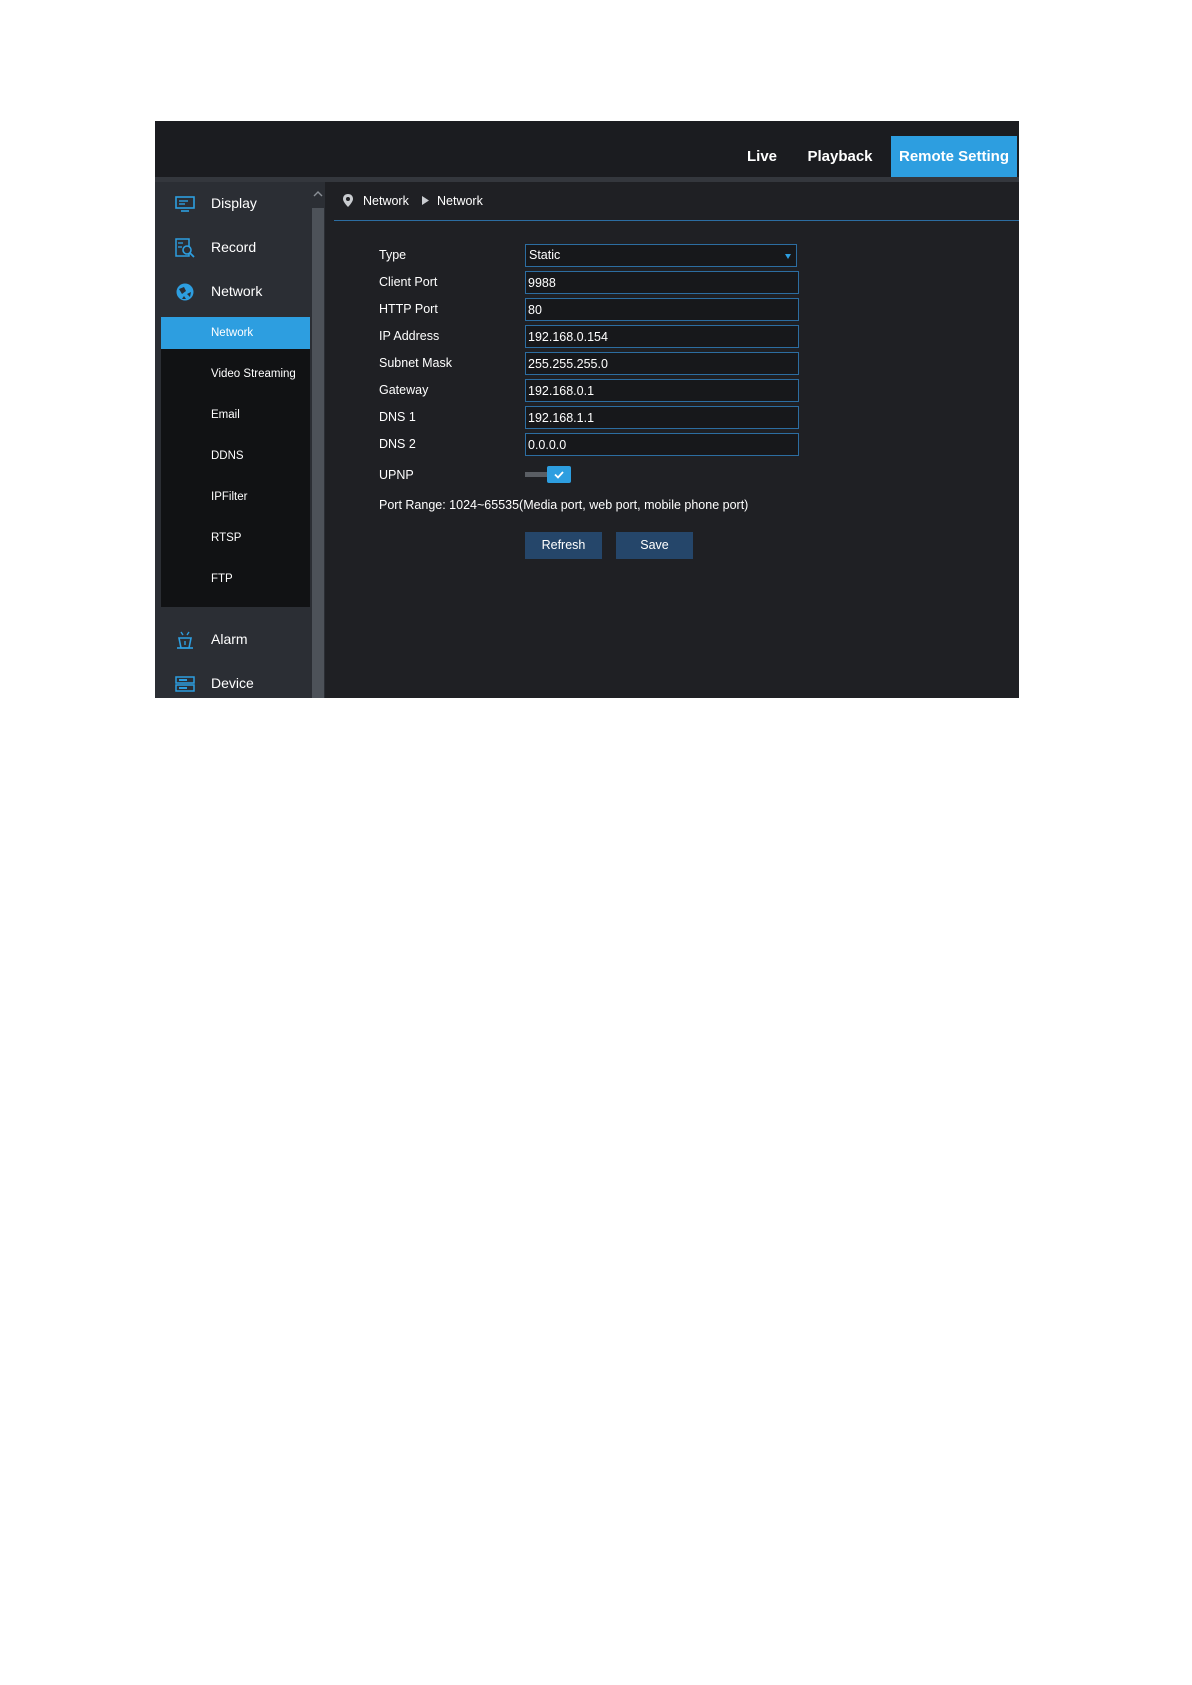 This screenshot has width=1192, height=1685. Describe the element at coordinates (662, 309) in the screenshot. I see `http-port-input` at that location.